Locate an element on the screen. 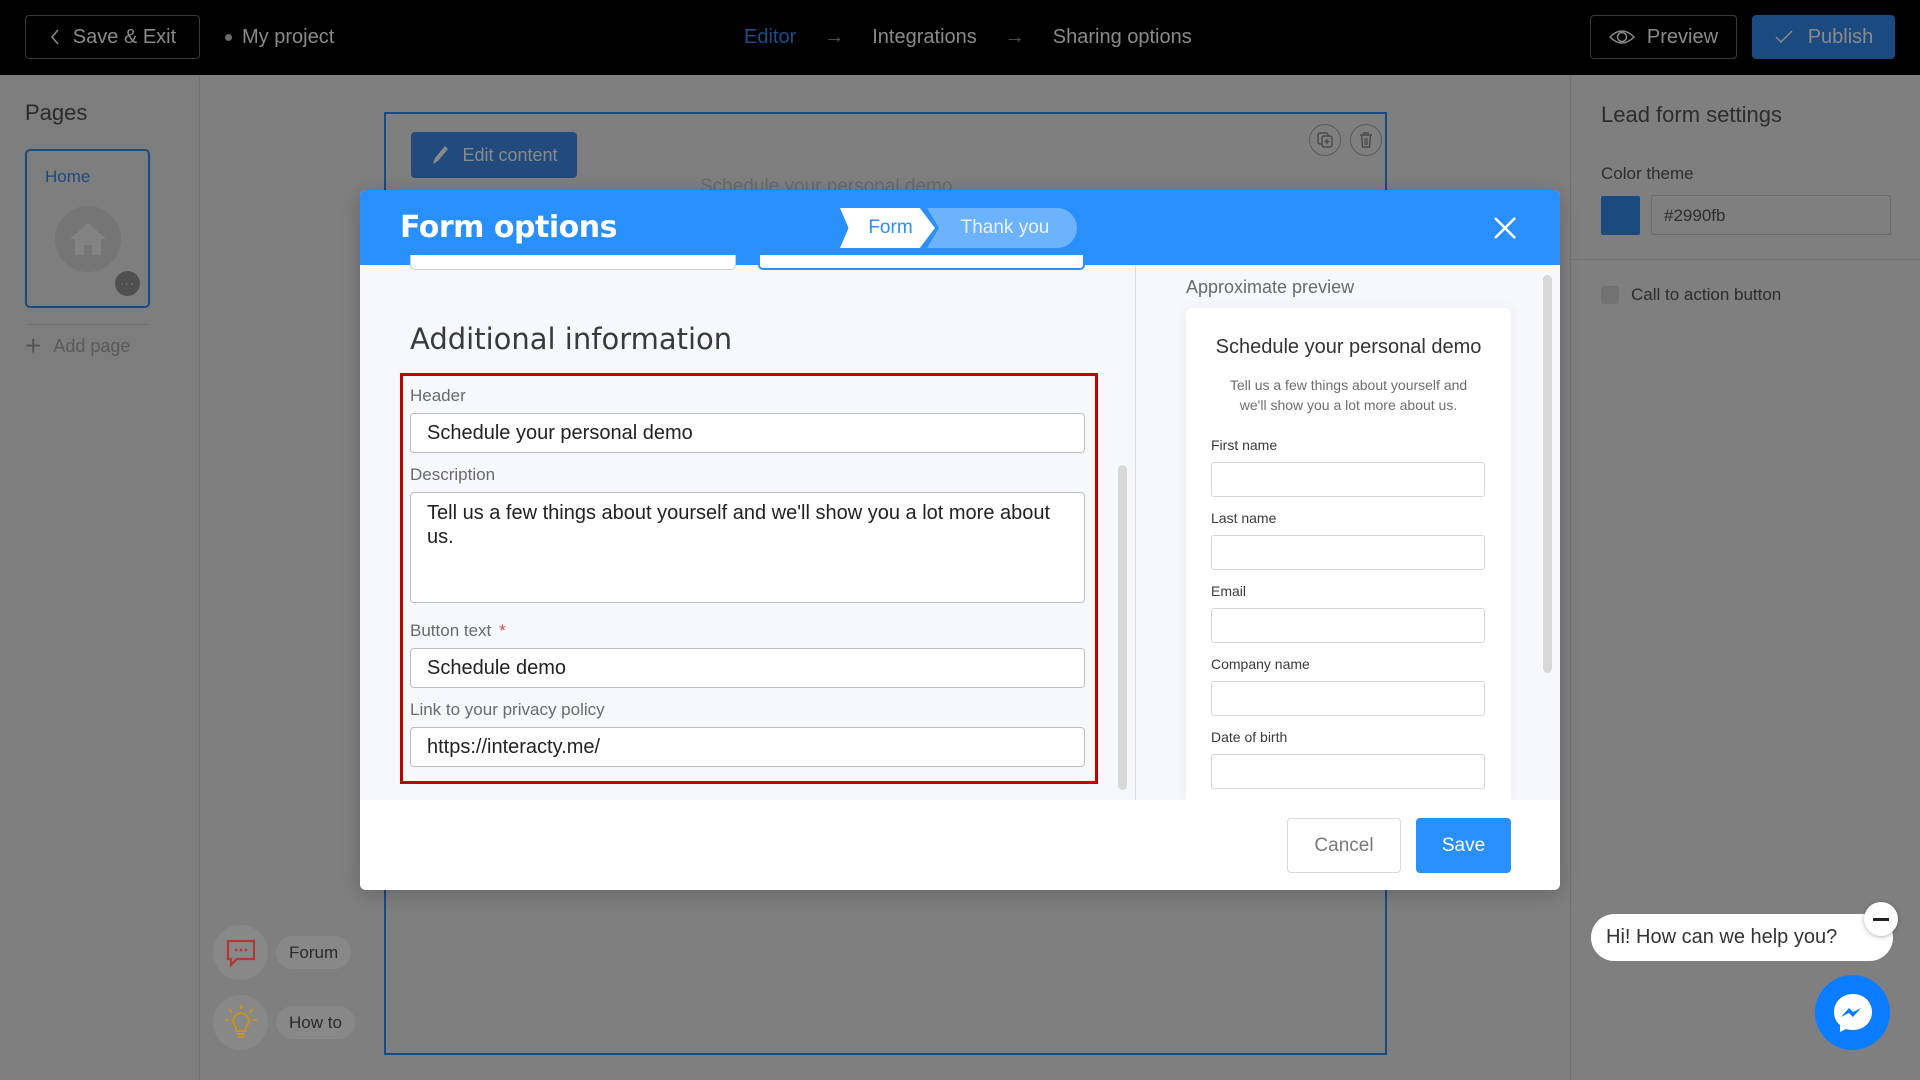  privacy-label: Link to your privacy policy is located at coordinates (507, 709).